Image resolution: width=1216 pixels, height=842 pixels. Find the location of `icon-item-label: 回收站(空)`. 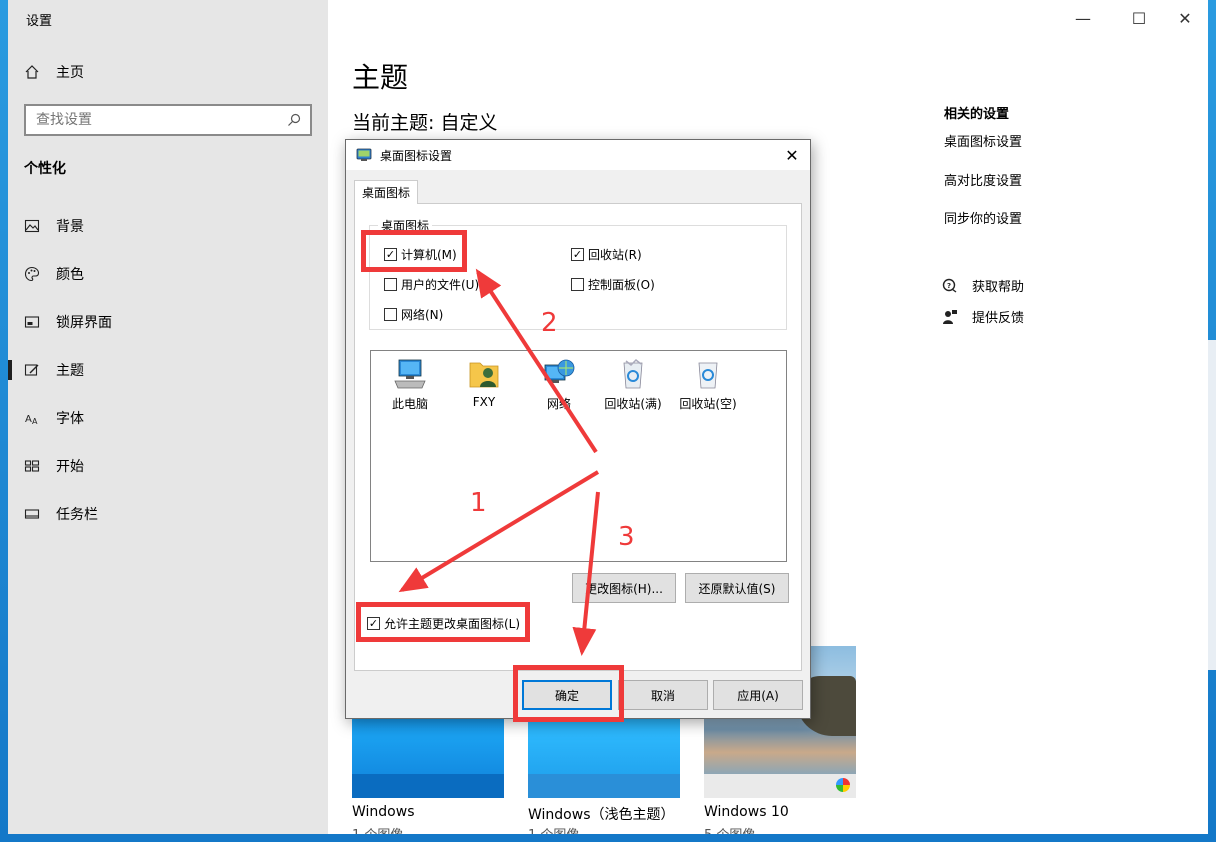

icon-item-label: 回收站(空) is located at coordinates (708, 404).